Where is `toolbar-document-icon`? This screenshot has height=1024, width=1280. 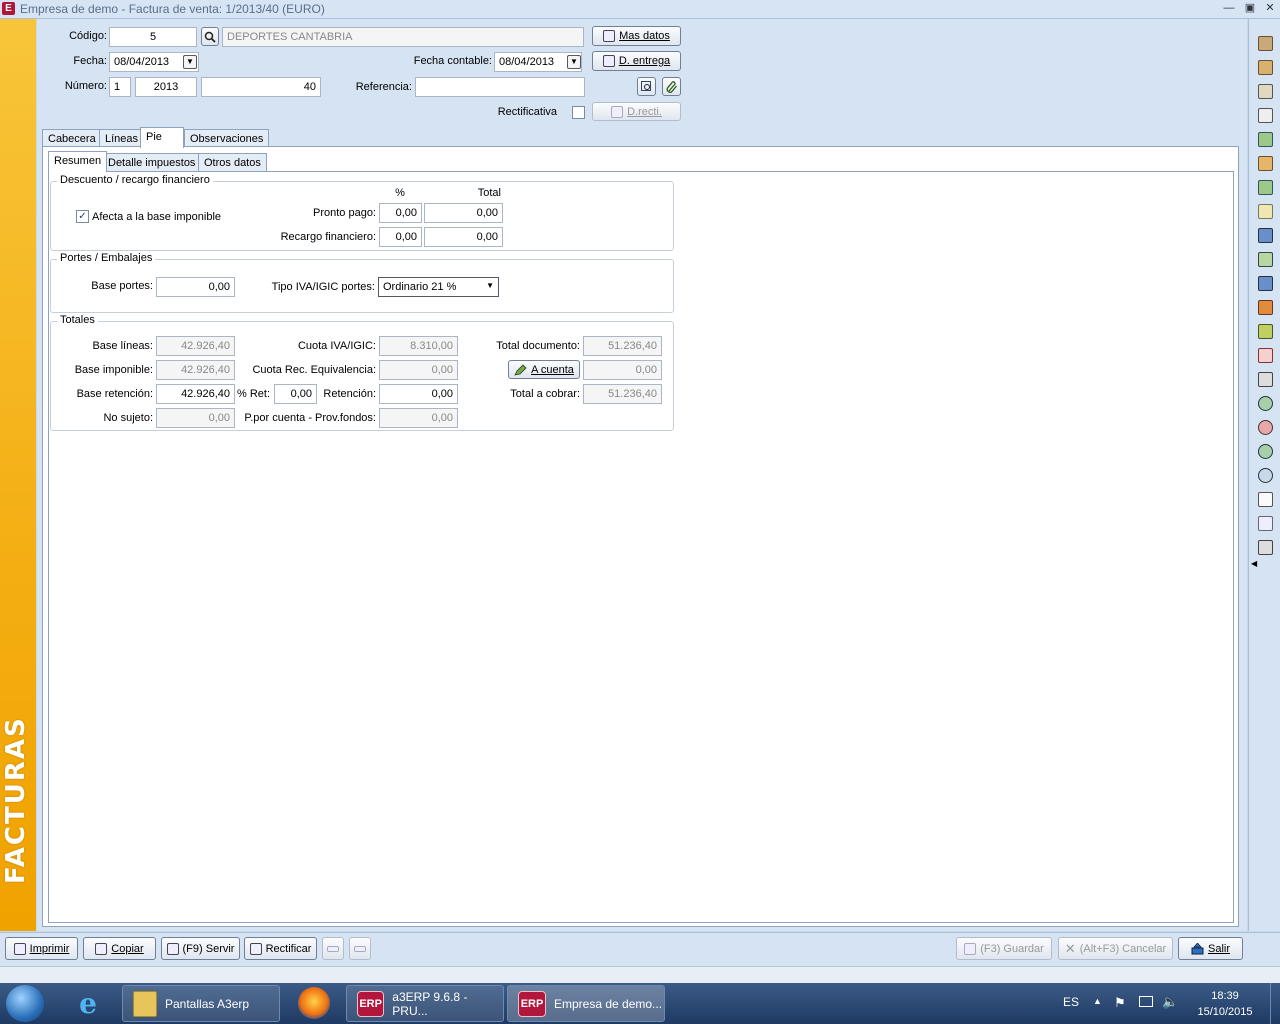
toolbar-document-icon is located at coordinates (1265, 499).